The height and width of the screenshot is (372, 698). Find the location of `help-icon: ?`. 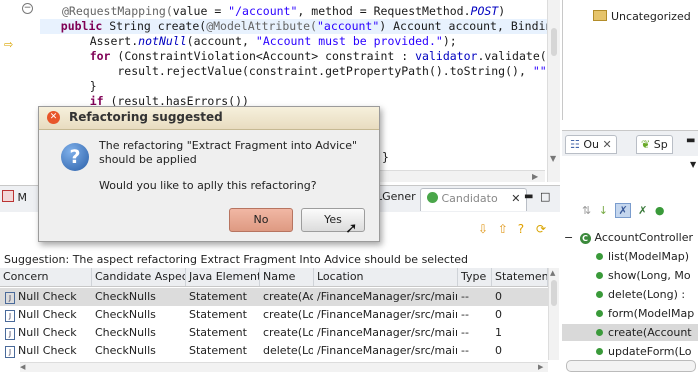

help-icon: ? is located at coordinates (521, 229).